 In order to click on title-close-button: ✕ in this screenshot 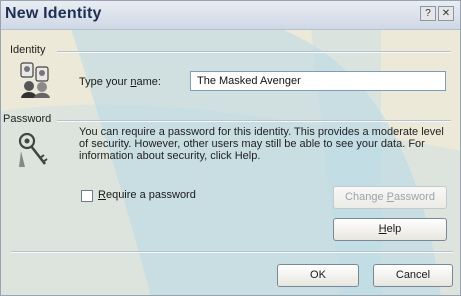, I will do `click(446, 13)`.